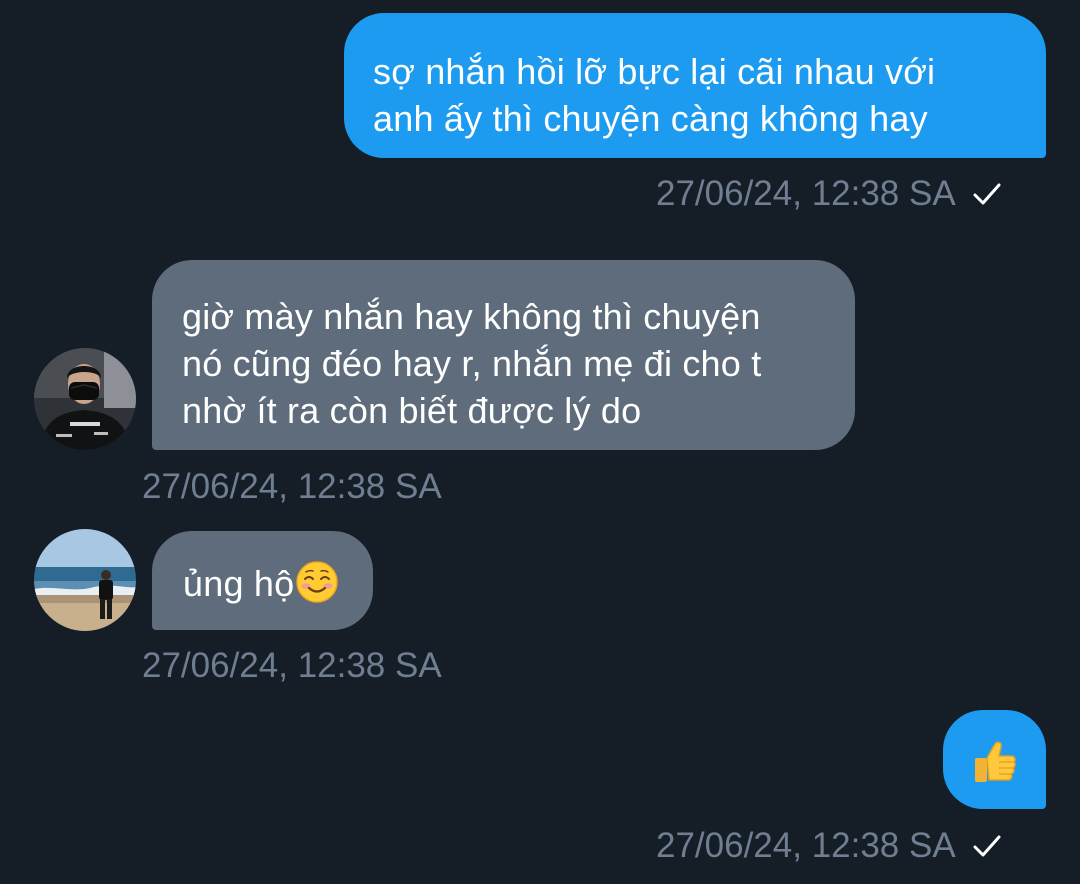 This screenshot has height=884, width=1080. Describe the element at coordinates (317, 582) in the screenshot. I see `smiling-face-emoji` at that location.